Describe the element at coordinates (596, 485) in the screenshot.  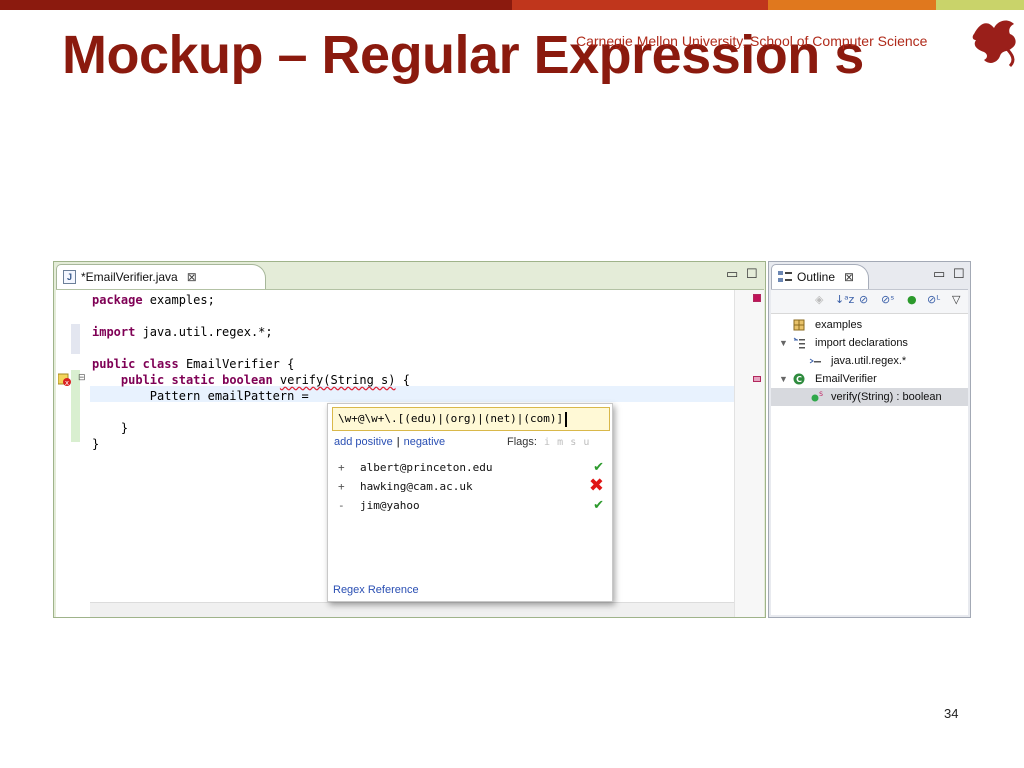
I see `cross-icon: ✖` at that location.